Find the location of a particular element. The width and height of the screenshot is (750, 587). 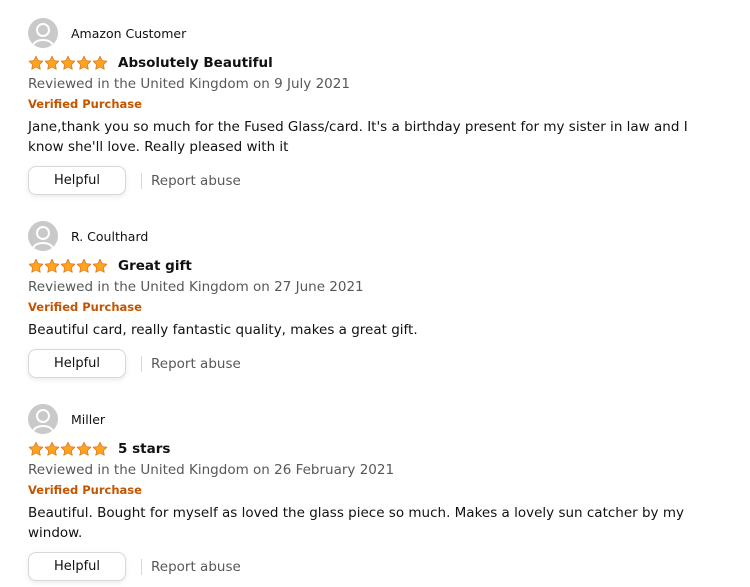

reviewer-profile: Miller is located at coordinates (378, 419).